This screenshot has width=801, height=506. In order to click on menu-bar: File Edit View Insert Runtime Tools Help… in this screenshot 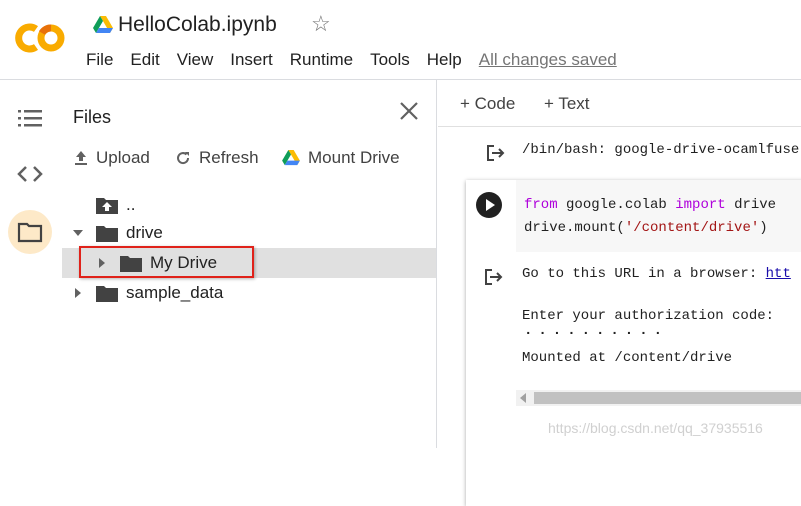, I will do `click(360, 60)`.